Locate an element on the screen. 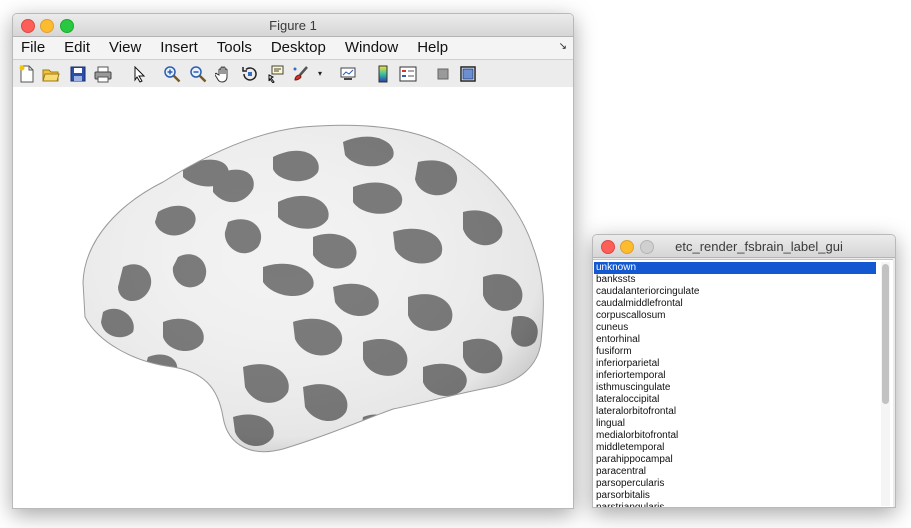 The width and height of the screenshot is (911, 528). list-item: parsorbitalis is located at coordinates (735, 496).